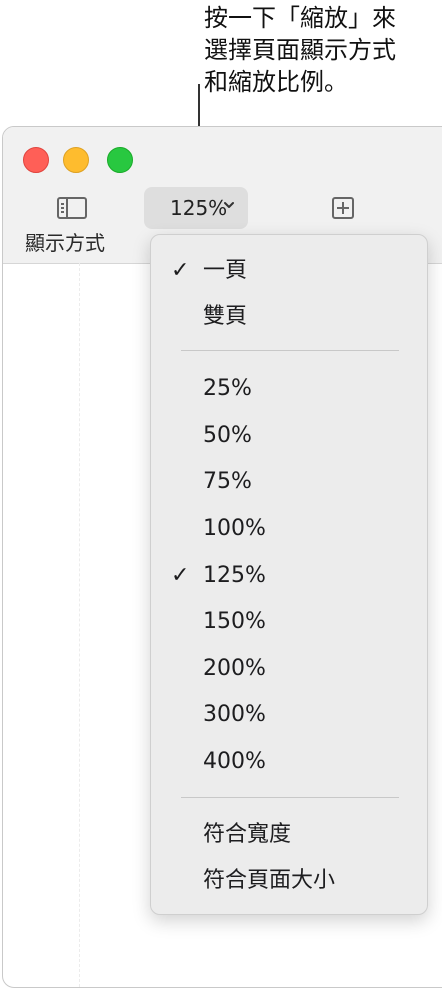  What do you see at coordinates (227, 481) in the screenshot?
I see `menu-item-label: 75%` at bounding box center [227, 481].